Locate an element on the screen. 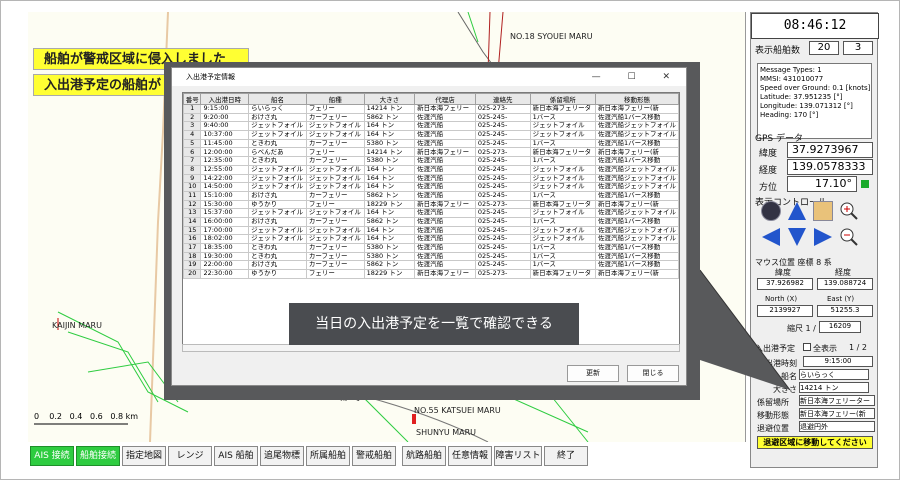 The image size is (900, 480). arrow-down-icon is located at coordinates (797, 237).